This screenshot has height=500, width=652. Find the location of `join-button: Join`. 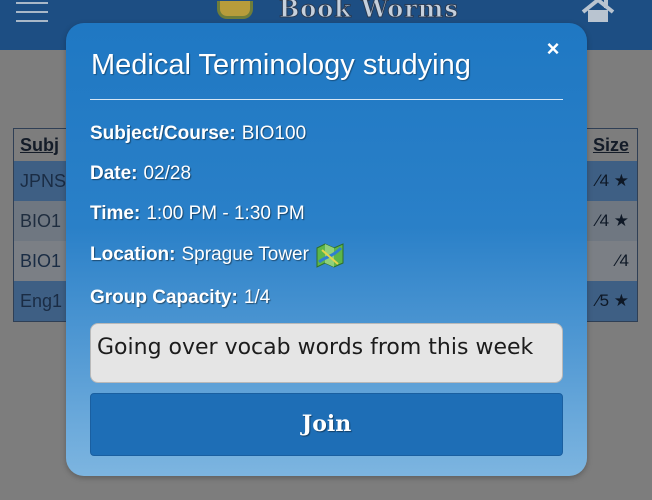

join-button: Join is located at coordinates (326, 424).